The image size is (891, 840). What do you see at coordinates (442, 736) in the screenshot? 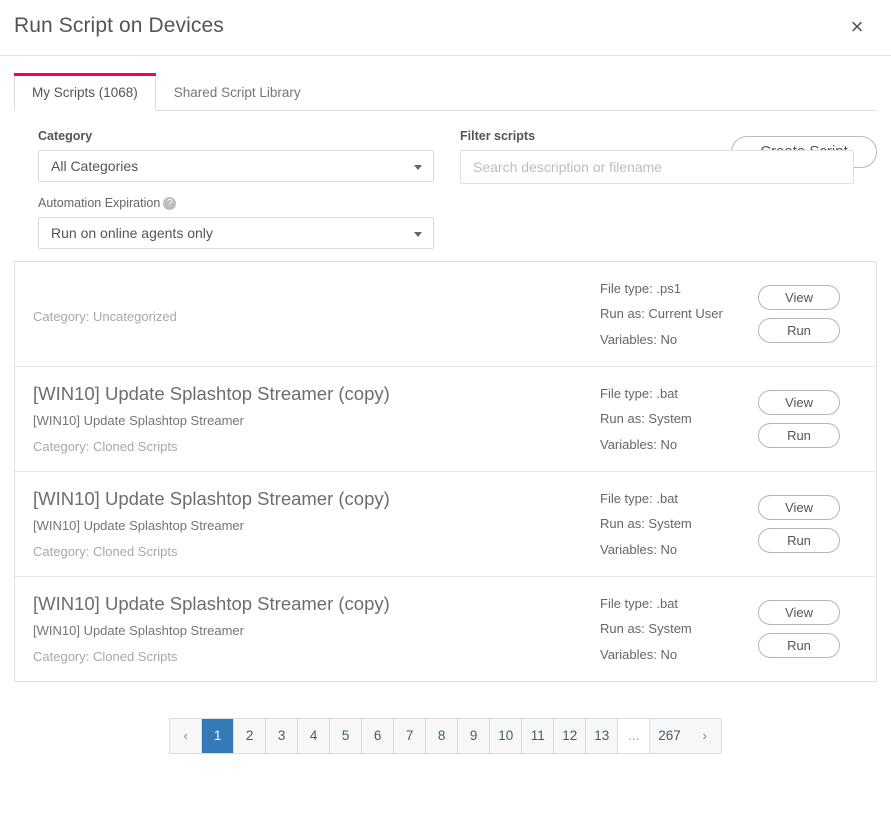
I see `pagination-page-8: 8` at bounding box center [442, 736].